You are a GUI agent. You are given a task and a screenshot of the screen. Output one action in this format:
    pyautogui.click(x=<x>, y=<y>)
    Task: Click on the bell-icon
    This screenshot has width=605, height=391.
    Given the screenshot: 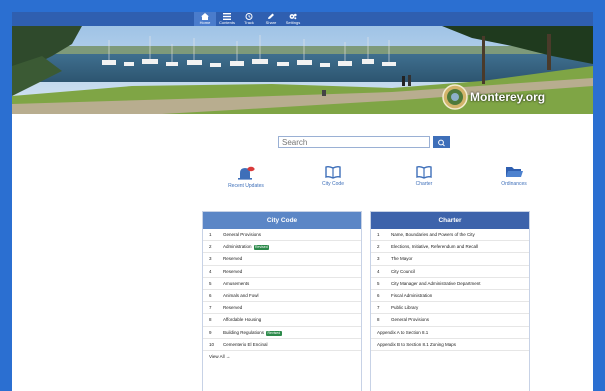 What is the action you would take?
    pyautogui.click(x=246, y=173)
    